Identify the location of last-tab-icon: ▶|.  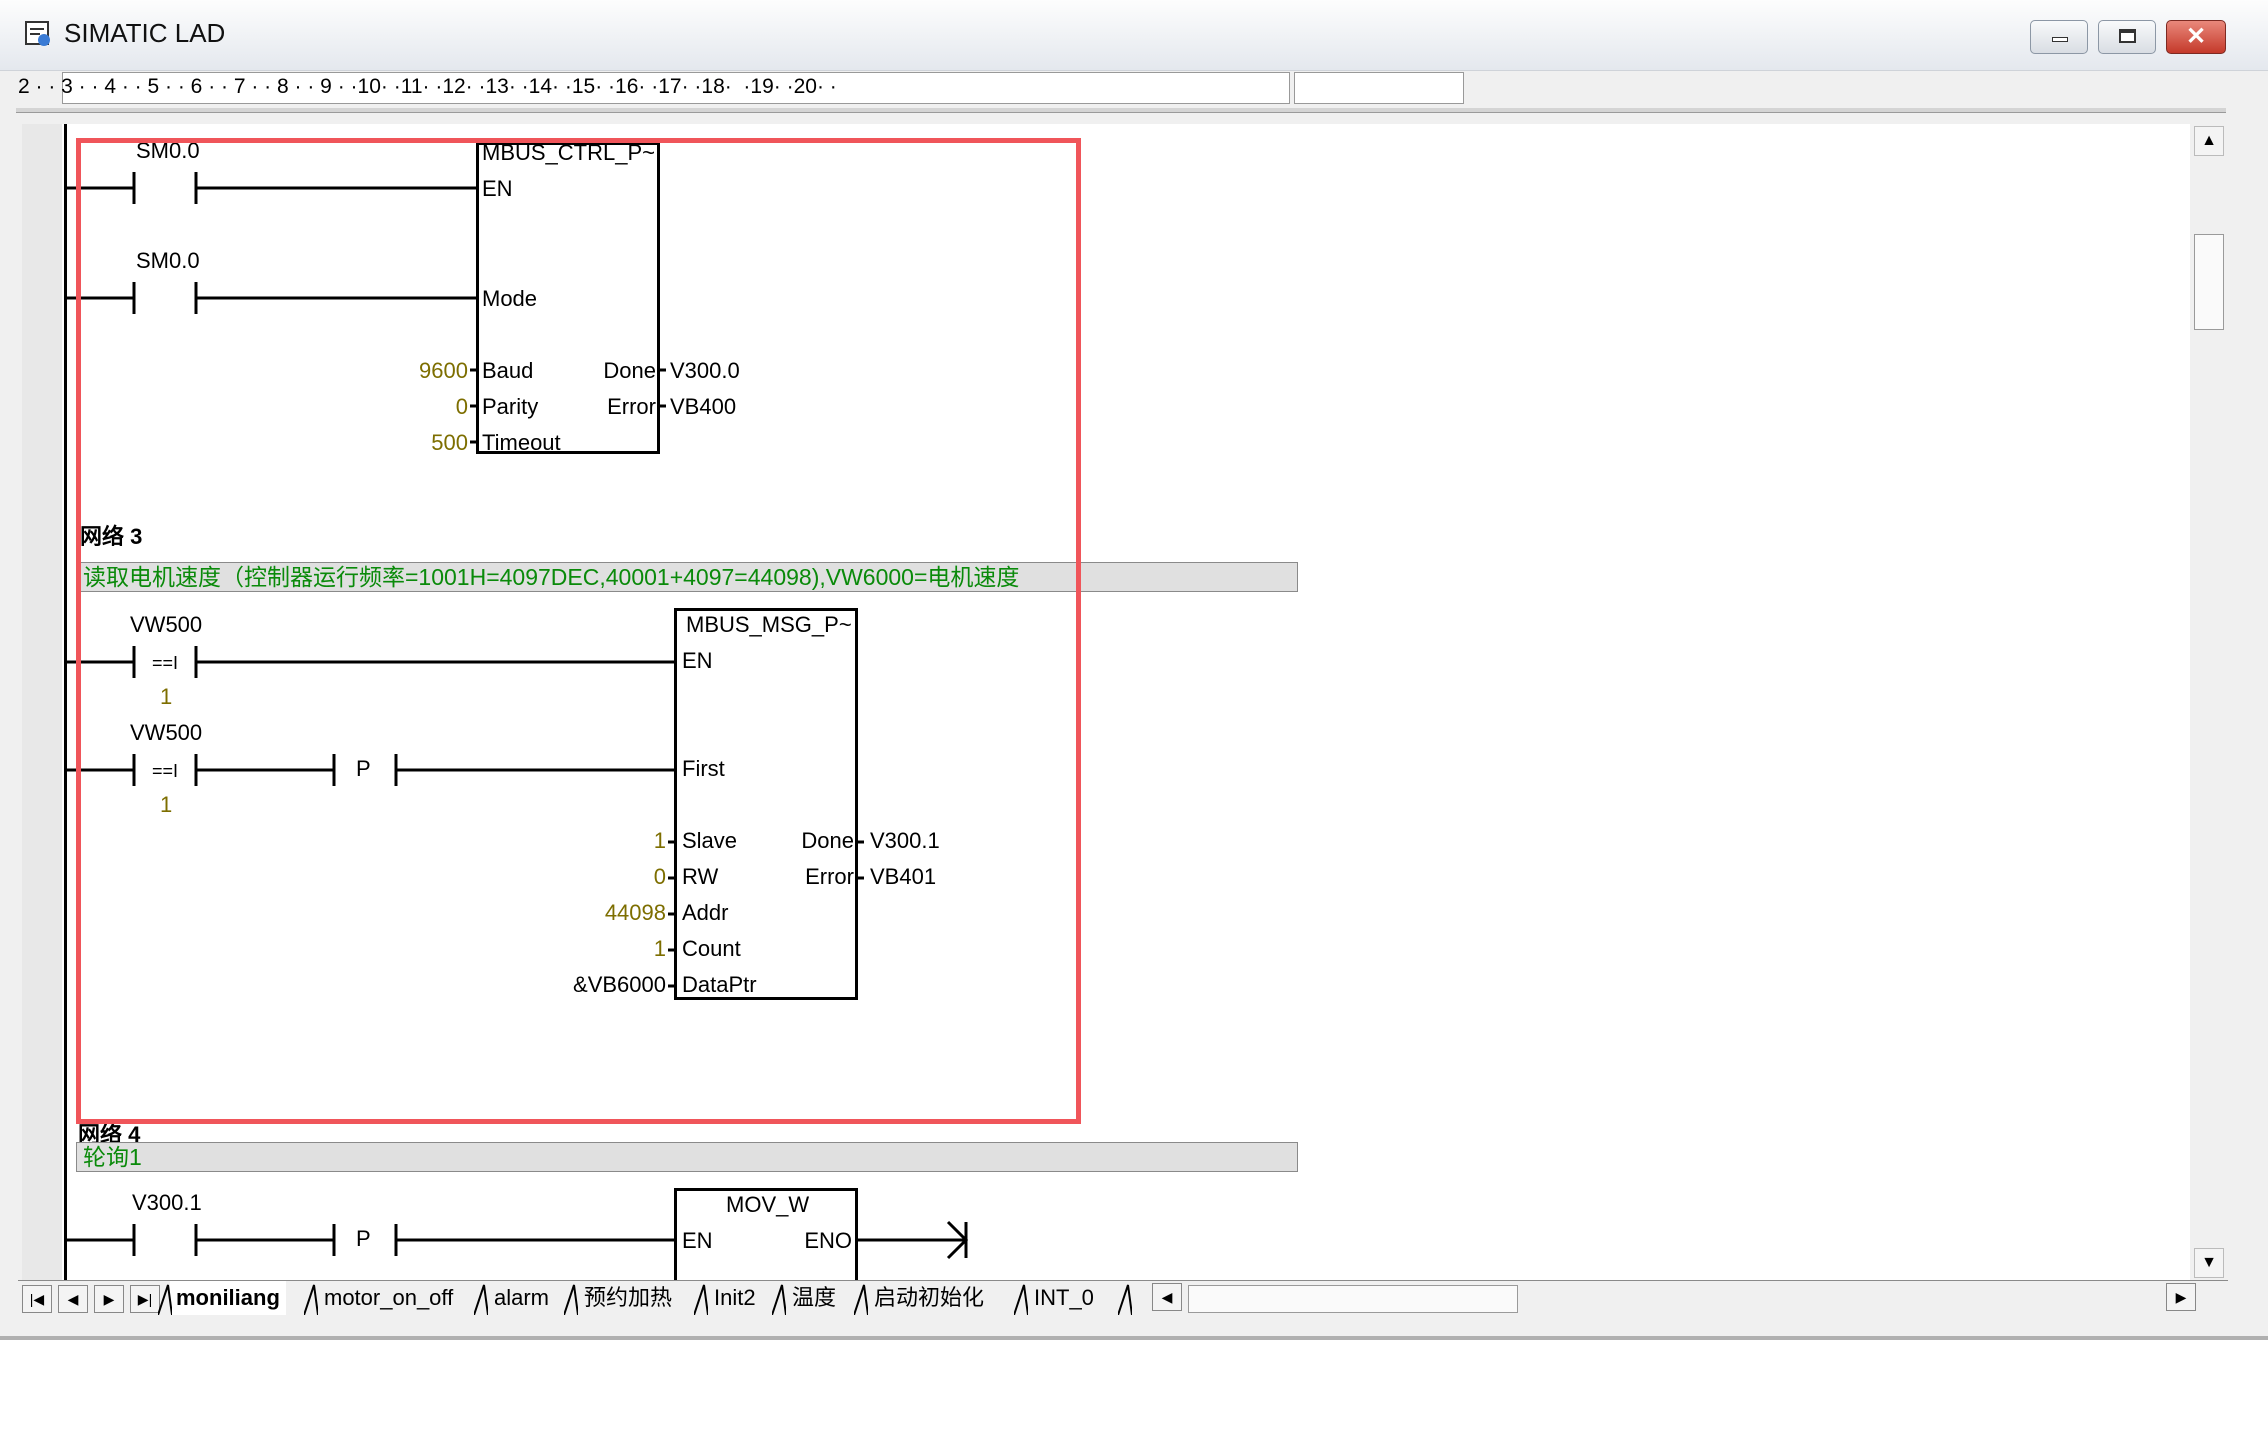
(145, 1299).